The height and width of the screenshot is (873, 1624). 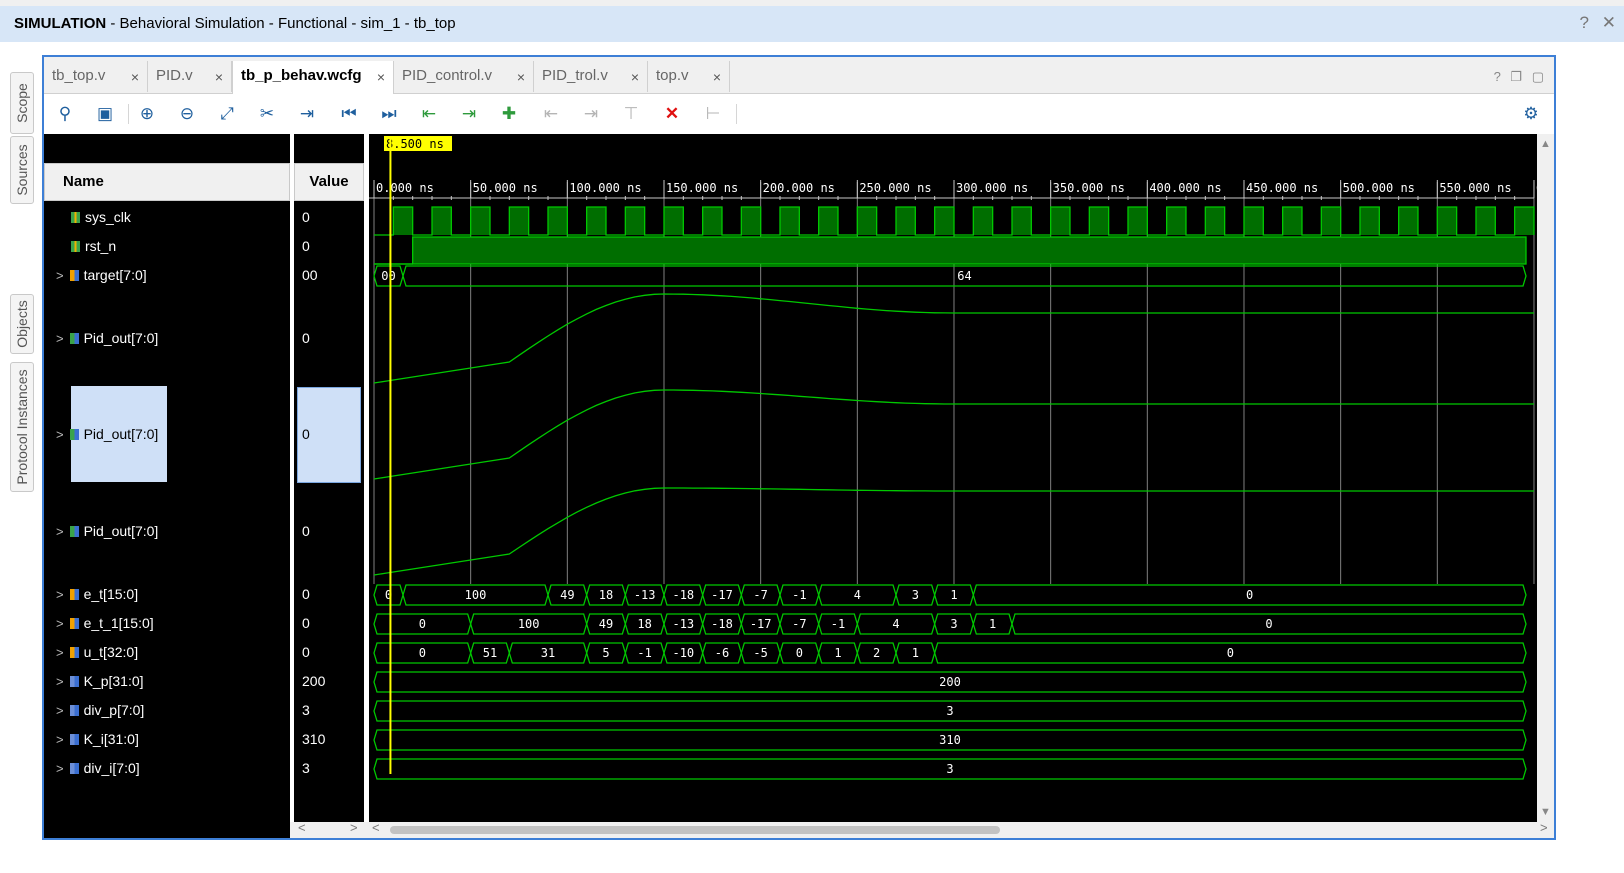 What do you see at coordinates (1249, 595) in the screenshot?
I see `e-t-value-label: 0` at bounding box center [1249, 595].